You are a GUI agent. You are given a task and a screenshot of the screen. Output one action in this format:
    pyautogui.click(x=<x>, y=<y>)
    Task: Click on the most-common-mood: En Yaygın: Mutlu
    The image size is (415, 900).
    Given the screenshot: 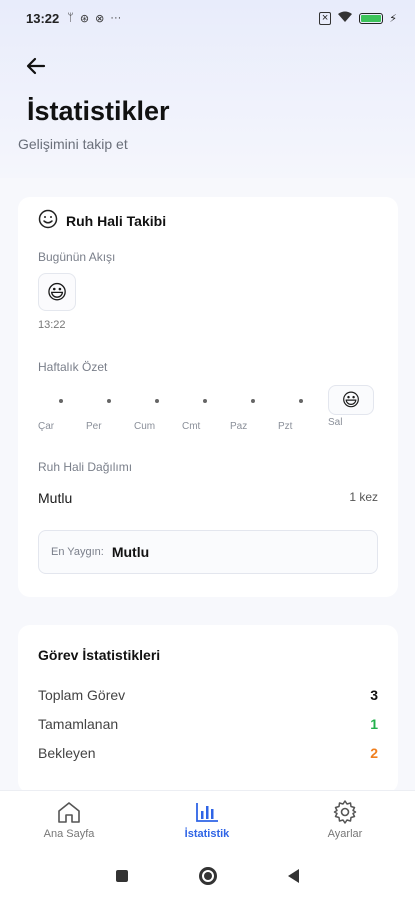 What is the action you would take?
    pyautogui.click(x=208, y=552)
    